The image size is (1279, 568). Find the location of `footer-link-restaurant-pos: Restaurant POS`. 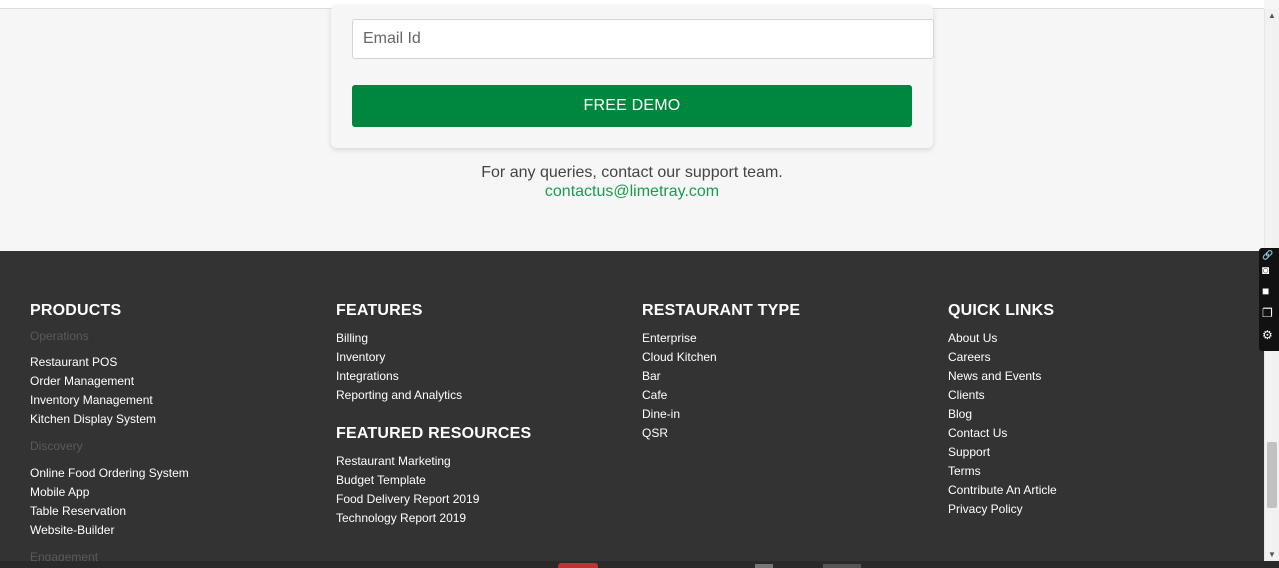

footer-link-restaurant-pos: Restaurant POS is located at coordinates (73, 362).